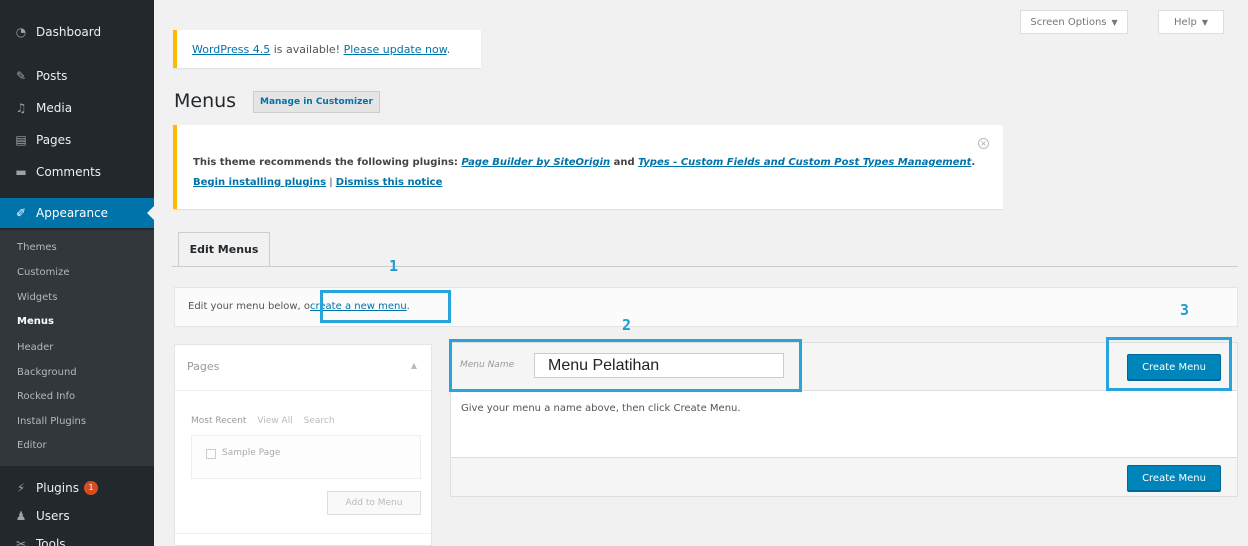  Describe the element at coordinates (51, 421) in the screenshot. I see `submenu-item-install-plugins: Install Plugins` at that location.